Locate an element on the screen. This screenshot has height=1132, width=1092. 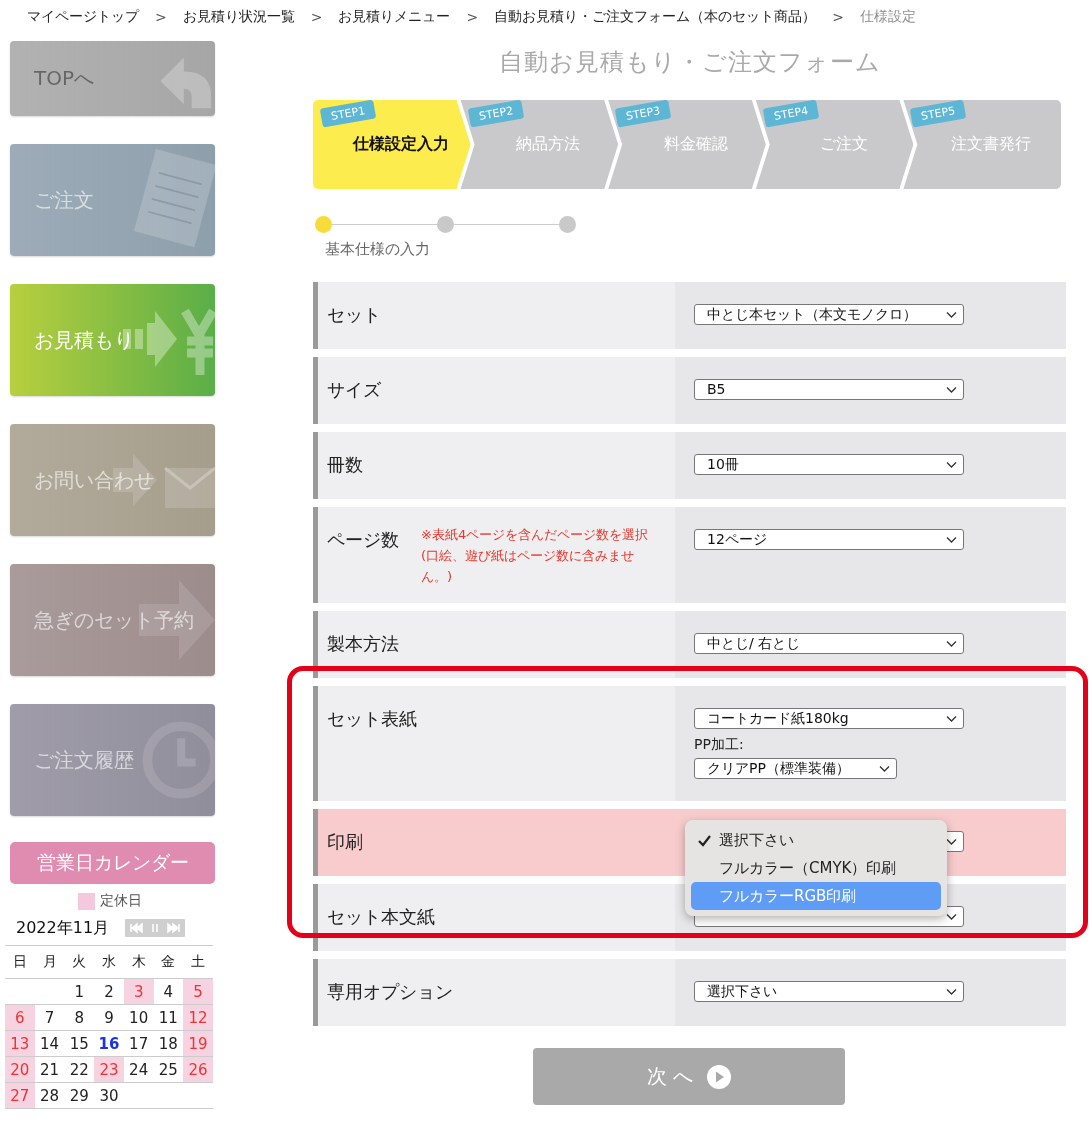
breadcrumb-link: お見積り状況一覧 is located at coordinates (238, 16).